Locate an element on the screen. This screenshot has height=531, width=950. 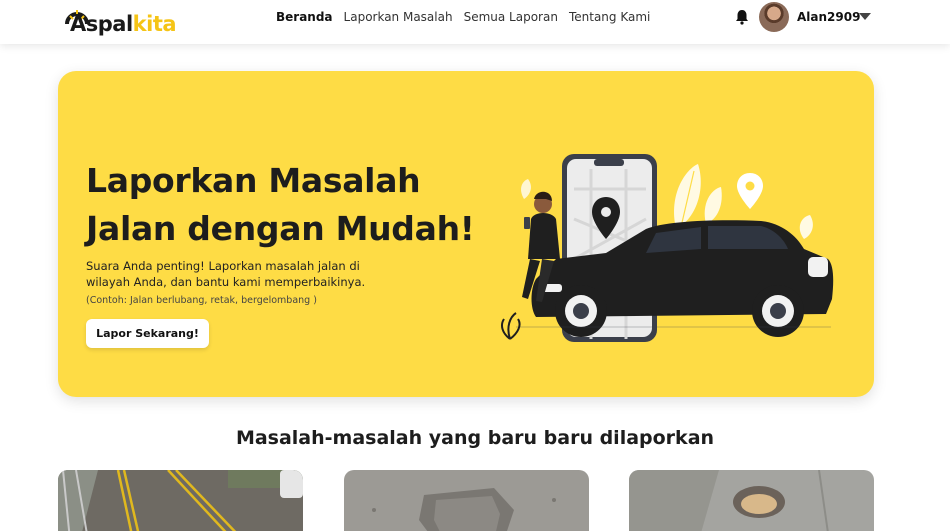
brand-logo: Aspalkita is located at coordinates (120, 21).